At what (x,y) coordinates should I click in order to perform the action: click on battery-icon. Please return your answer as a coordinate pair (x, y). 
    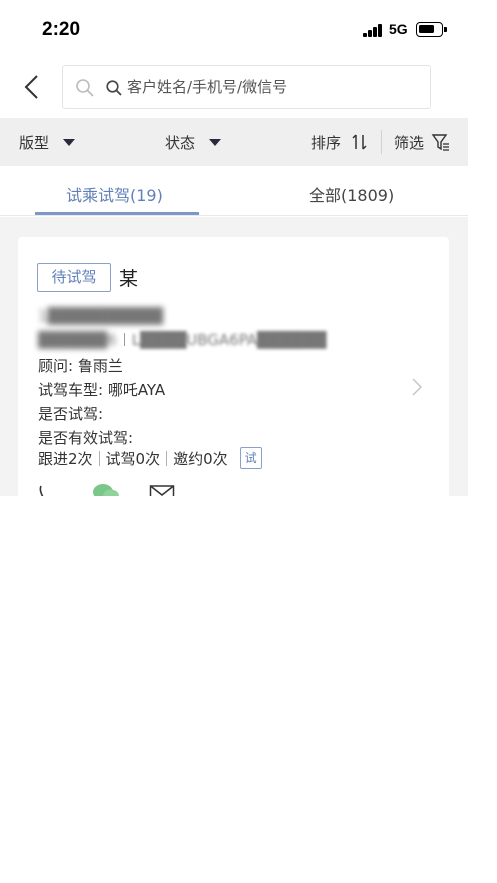
    Looking at the image, I should click on (431, 29).